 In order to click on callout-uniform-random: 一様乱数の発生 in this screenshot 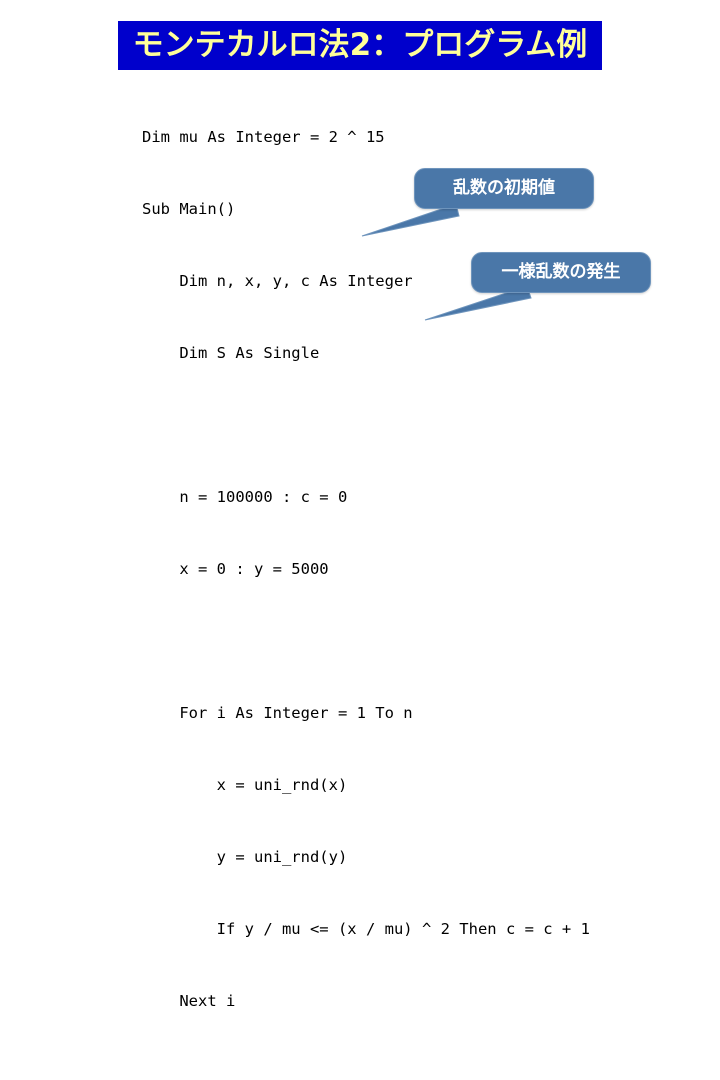, I will do `click(561, 272)`.